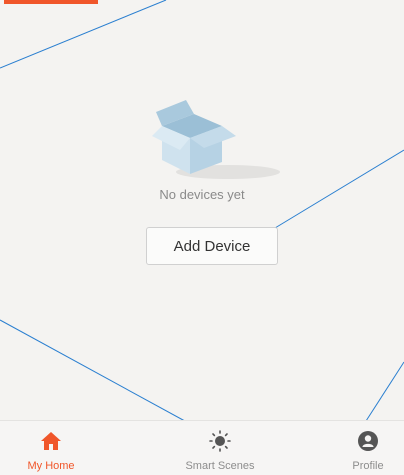  I want to click on nav-item-label: Smart Scenes, so click(220, 466).